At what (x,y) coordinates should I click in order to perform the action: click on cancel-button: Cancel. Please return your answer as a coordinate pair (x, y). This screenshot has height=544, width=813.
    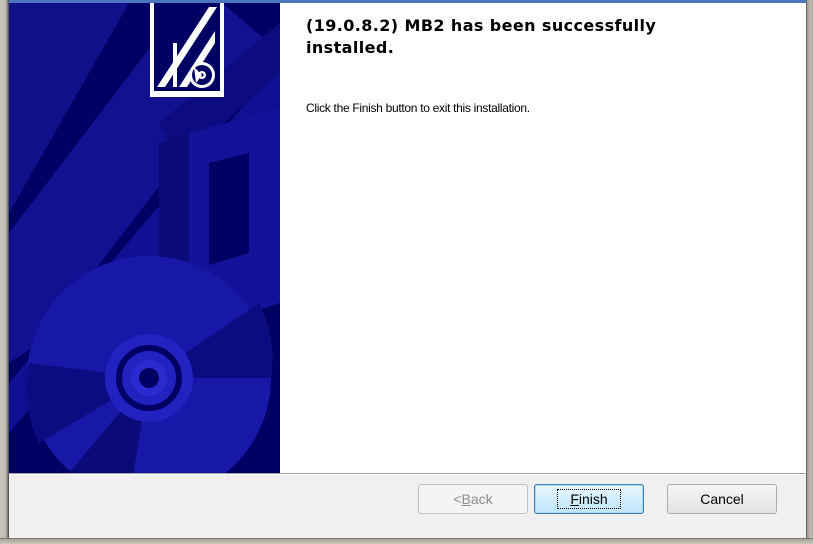
    Looking at the image, I should click on (722, 499).